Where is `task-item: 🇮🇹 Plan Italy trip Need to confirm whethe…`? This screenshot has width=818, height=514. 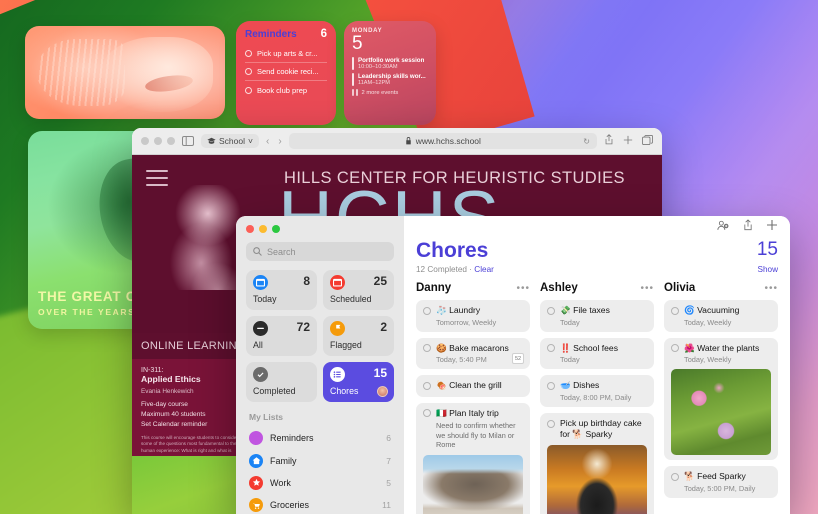 task-item: 🇮🇹 Plan Italy trip Need to confirm whethe… is located at coordinates (473, 458).